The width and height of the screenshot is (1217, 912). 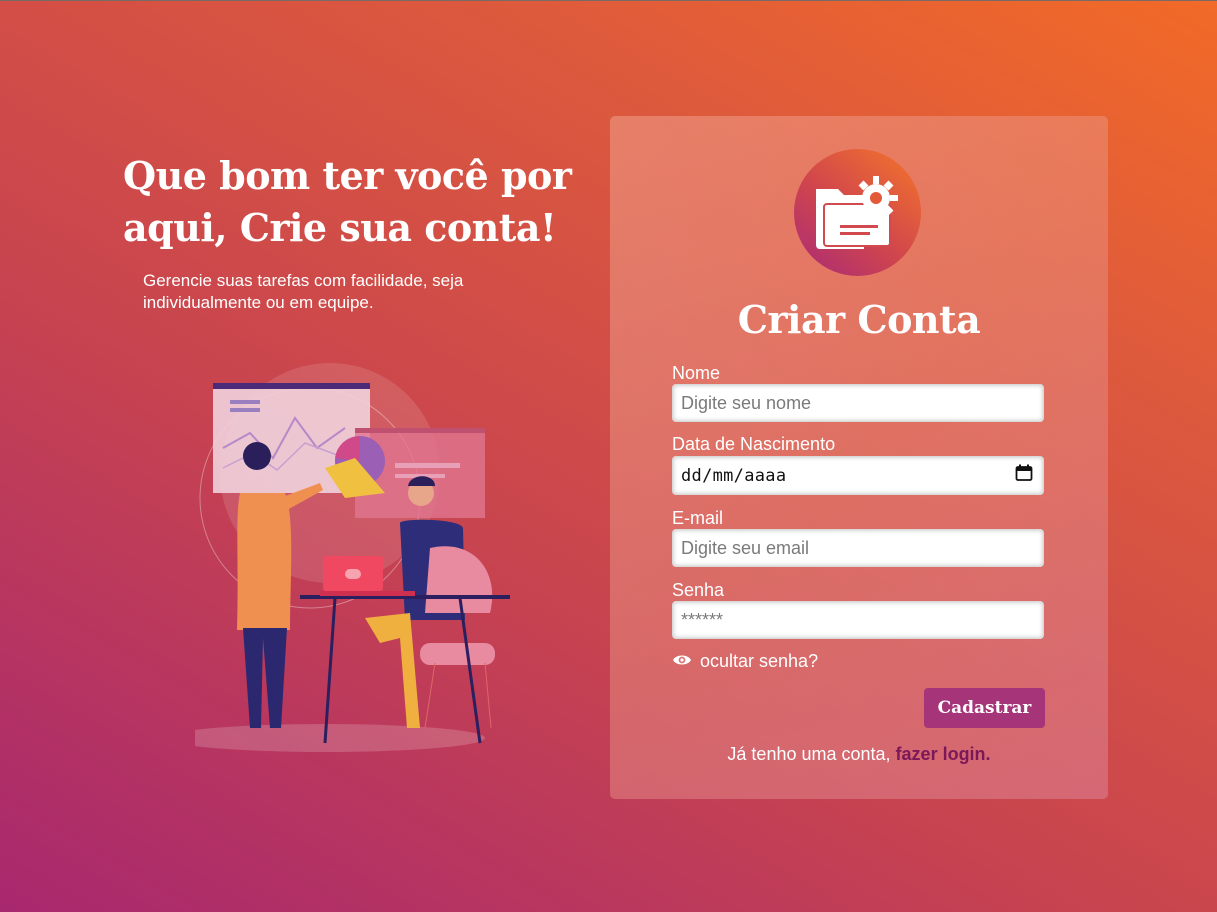 I want to click on toggle-password: ocultar senha?, so click(x=745, y=661).